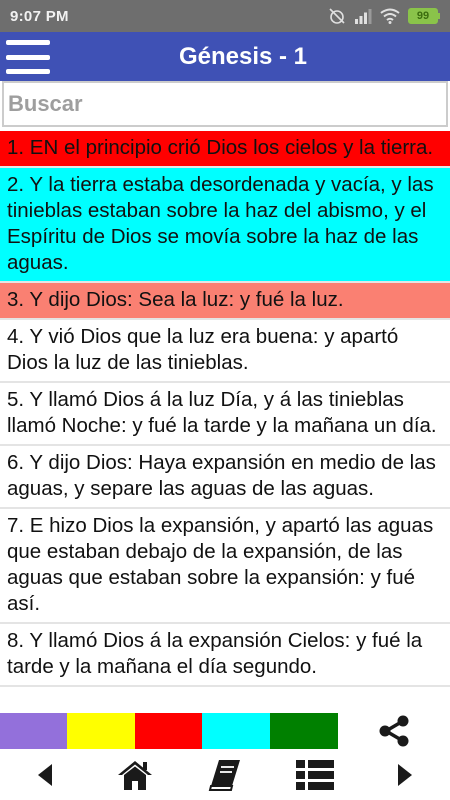  I want to click on next-chapter-button, so click(405, 774).